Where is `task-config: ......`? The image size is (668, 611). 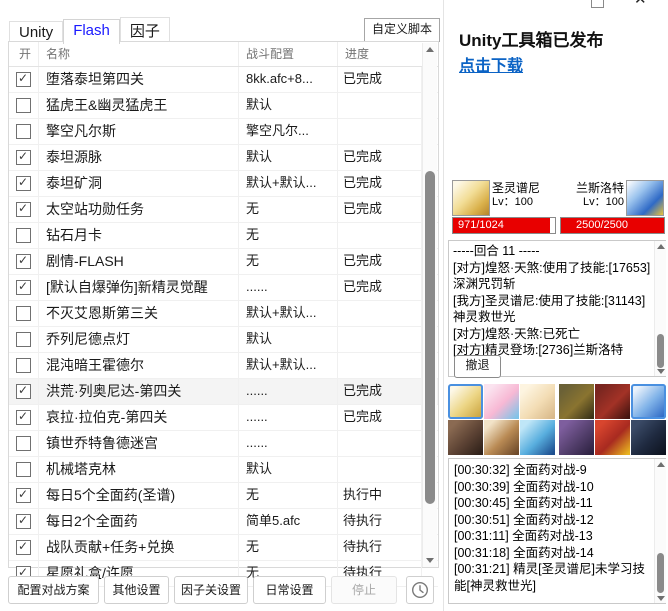
task-config: ...... is located at coordinates (288, 391).